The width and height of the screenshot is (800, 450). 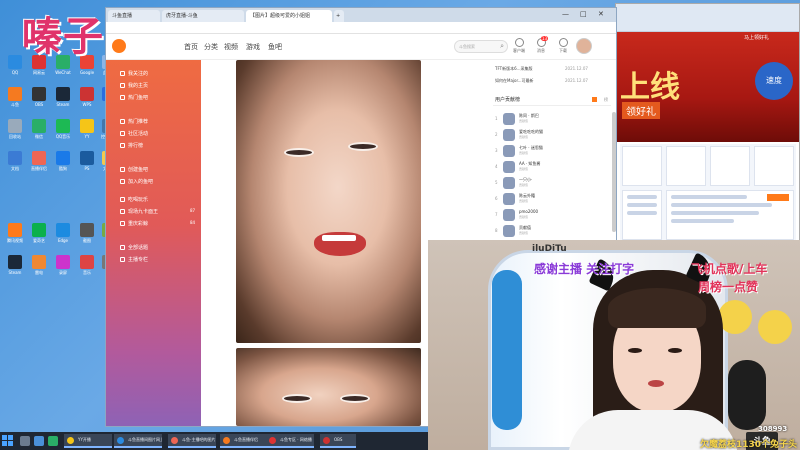 I want to click on sidebar-item: 排行榜, so click(x=131, y=145).